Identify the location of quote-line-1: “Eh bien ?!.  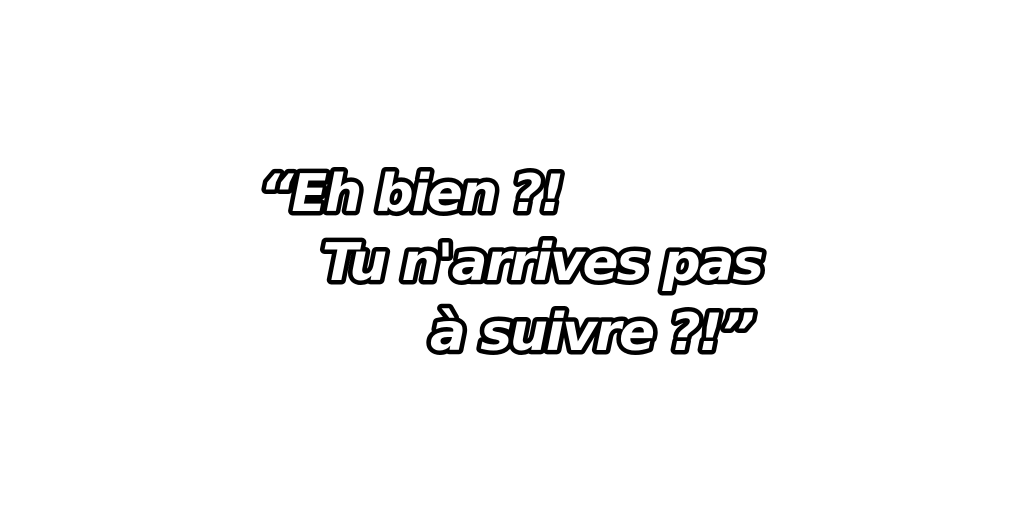
(411, 194).